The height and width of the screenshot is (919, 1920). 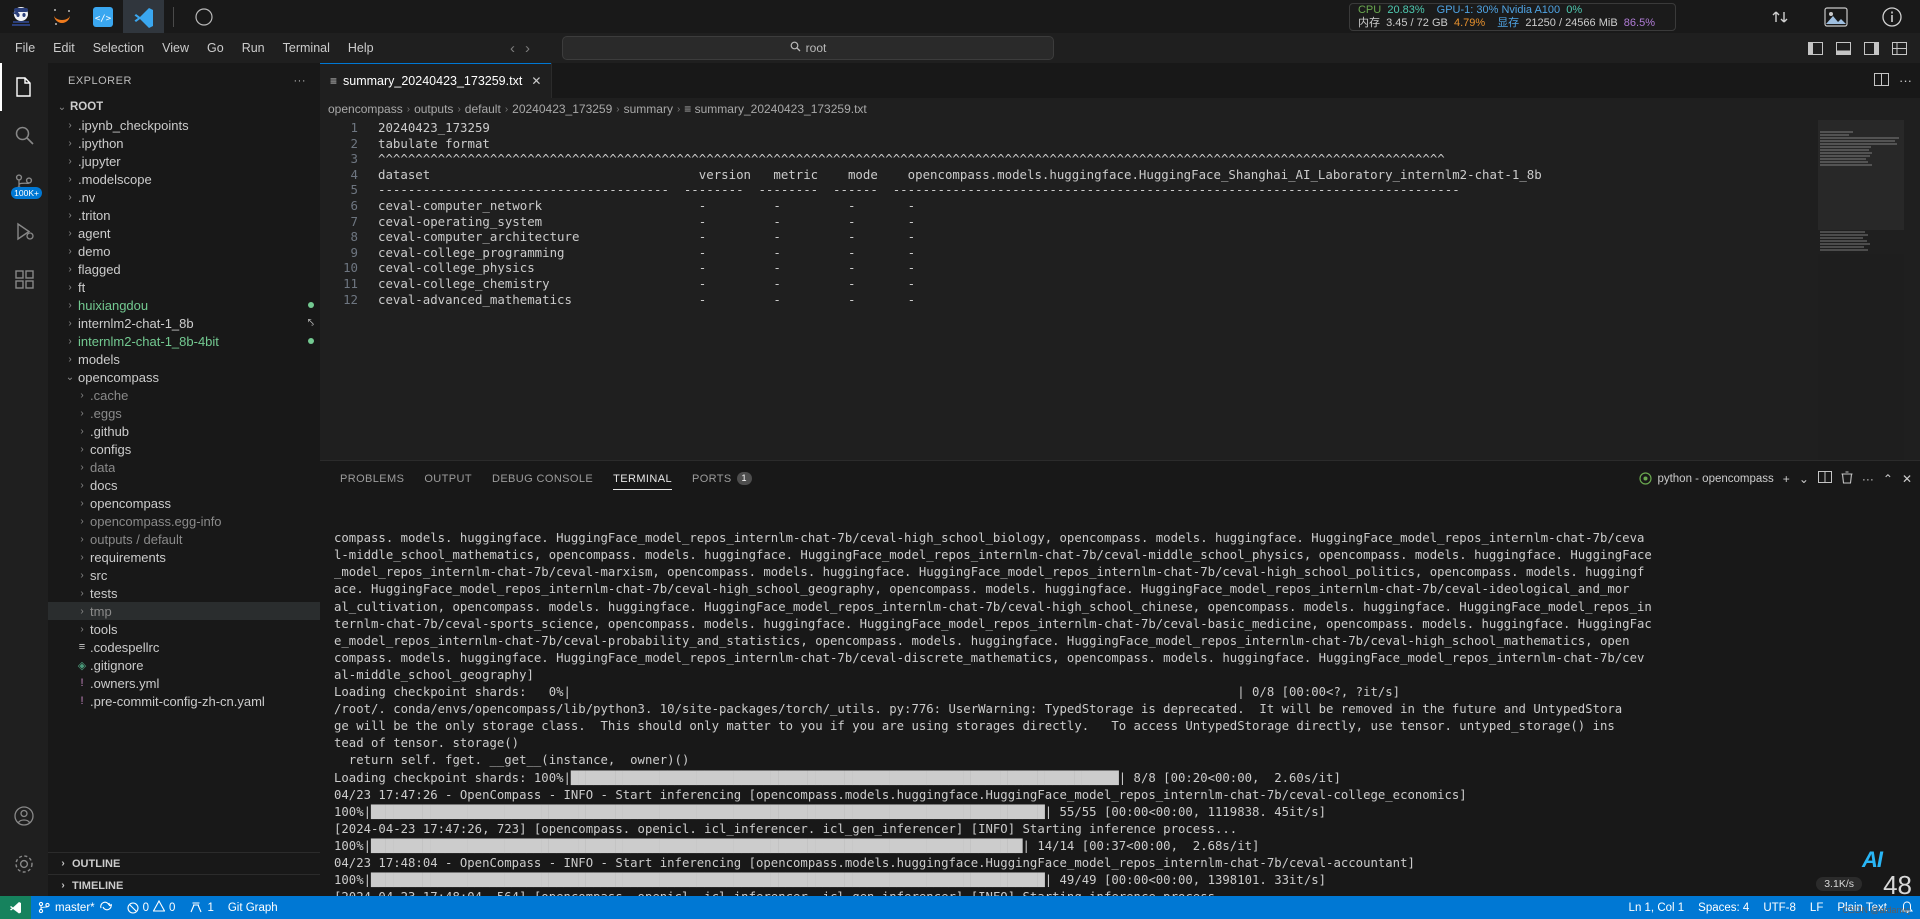 What do you see at coordinates (24, 87) in the screenshot?
I see `activity-explorer` at bounding box center [24, 87].